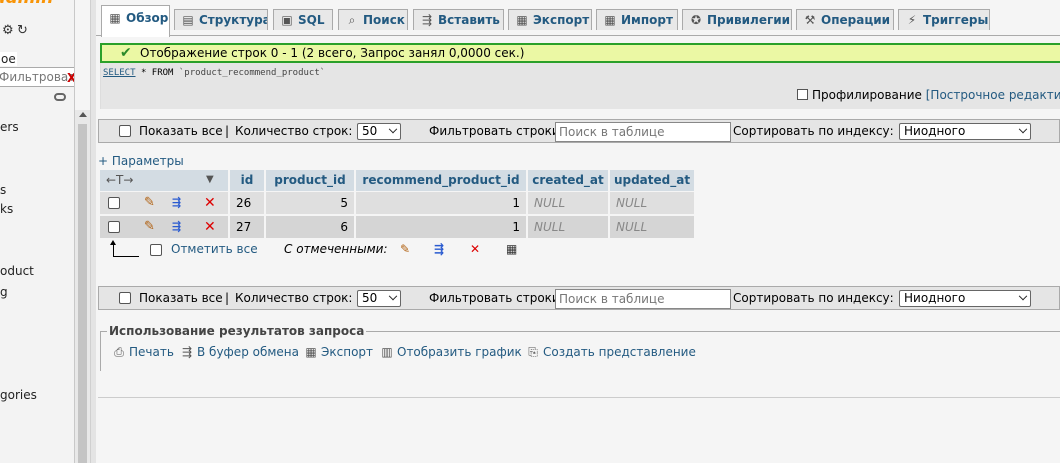 This screenshot has width=1060, height=463. I want to click on create-view-link: ⎘ Создать представление, so click(610, 352).